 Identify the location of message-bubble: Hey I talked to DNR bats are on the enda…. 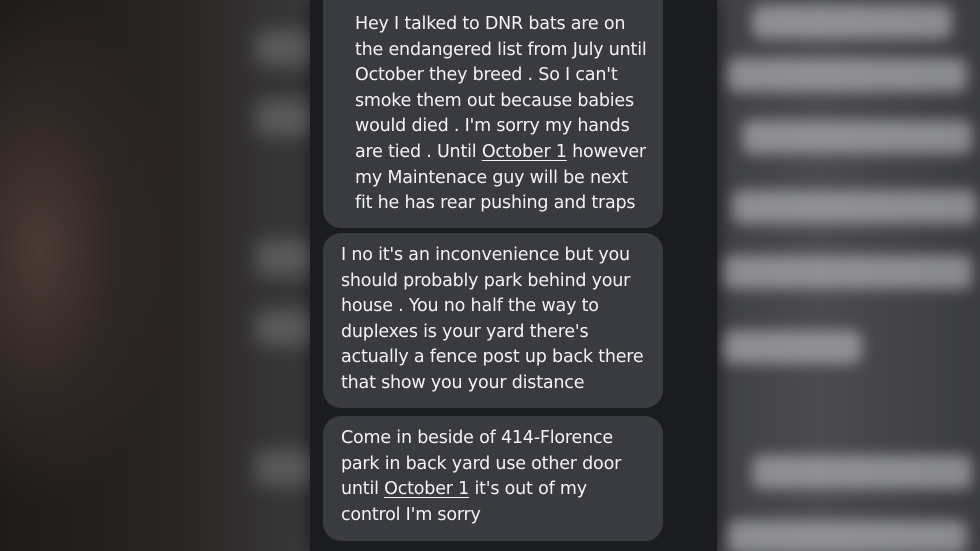
(493, 114).